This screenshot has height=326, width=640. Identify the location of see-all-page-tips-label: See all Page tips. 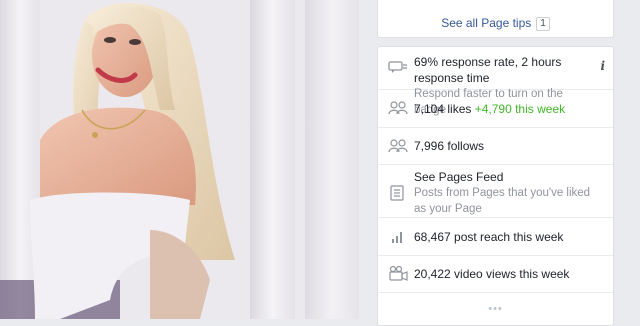
(486, 23).